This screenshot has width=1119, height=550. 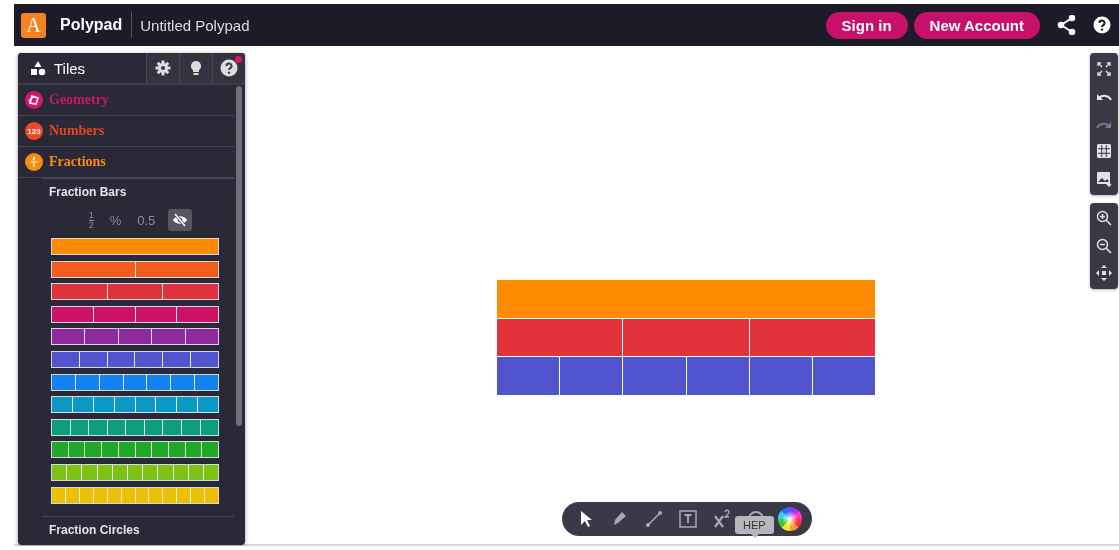 What do you see at coordinates (976, 25) in the screenshot?
I see `new-account-button: New Account` at bounding box center [976, 25].